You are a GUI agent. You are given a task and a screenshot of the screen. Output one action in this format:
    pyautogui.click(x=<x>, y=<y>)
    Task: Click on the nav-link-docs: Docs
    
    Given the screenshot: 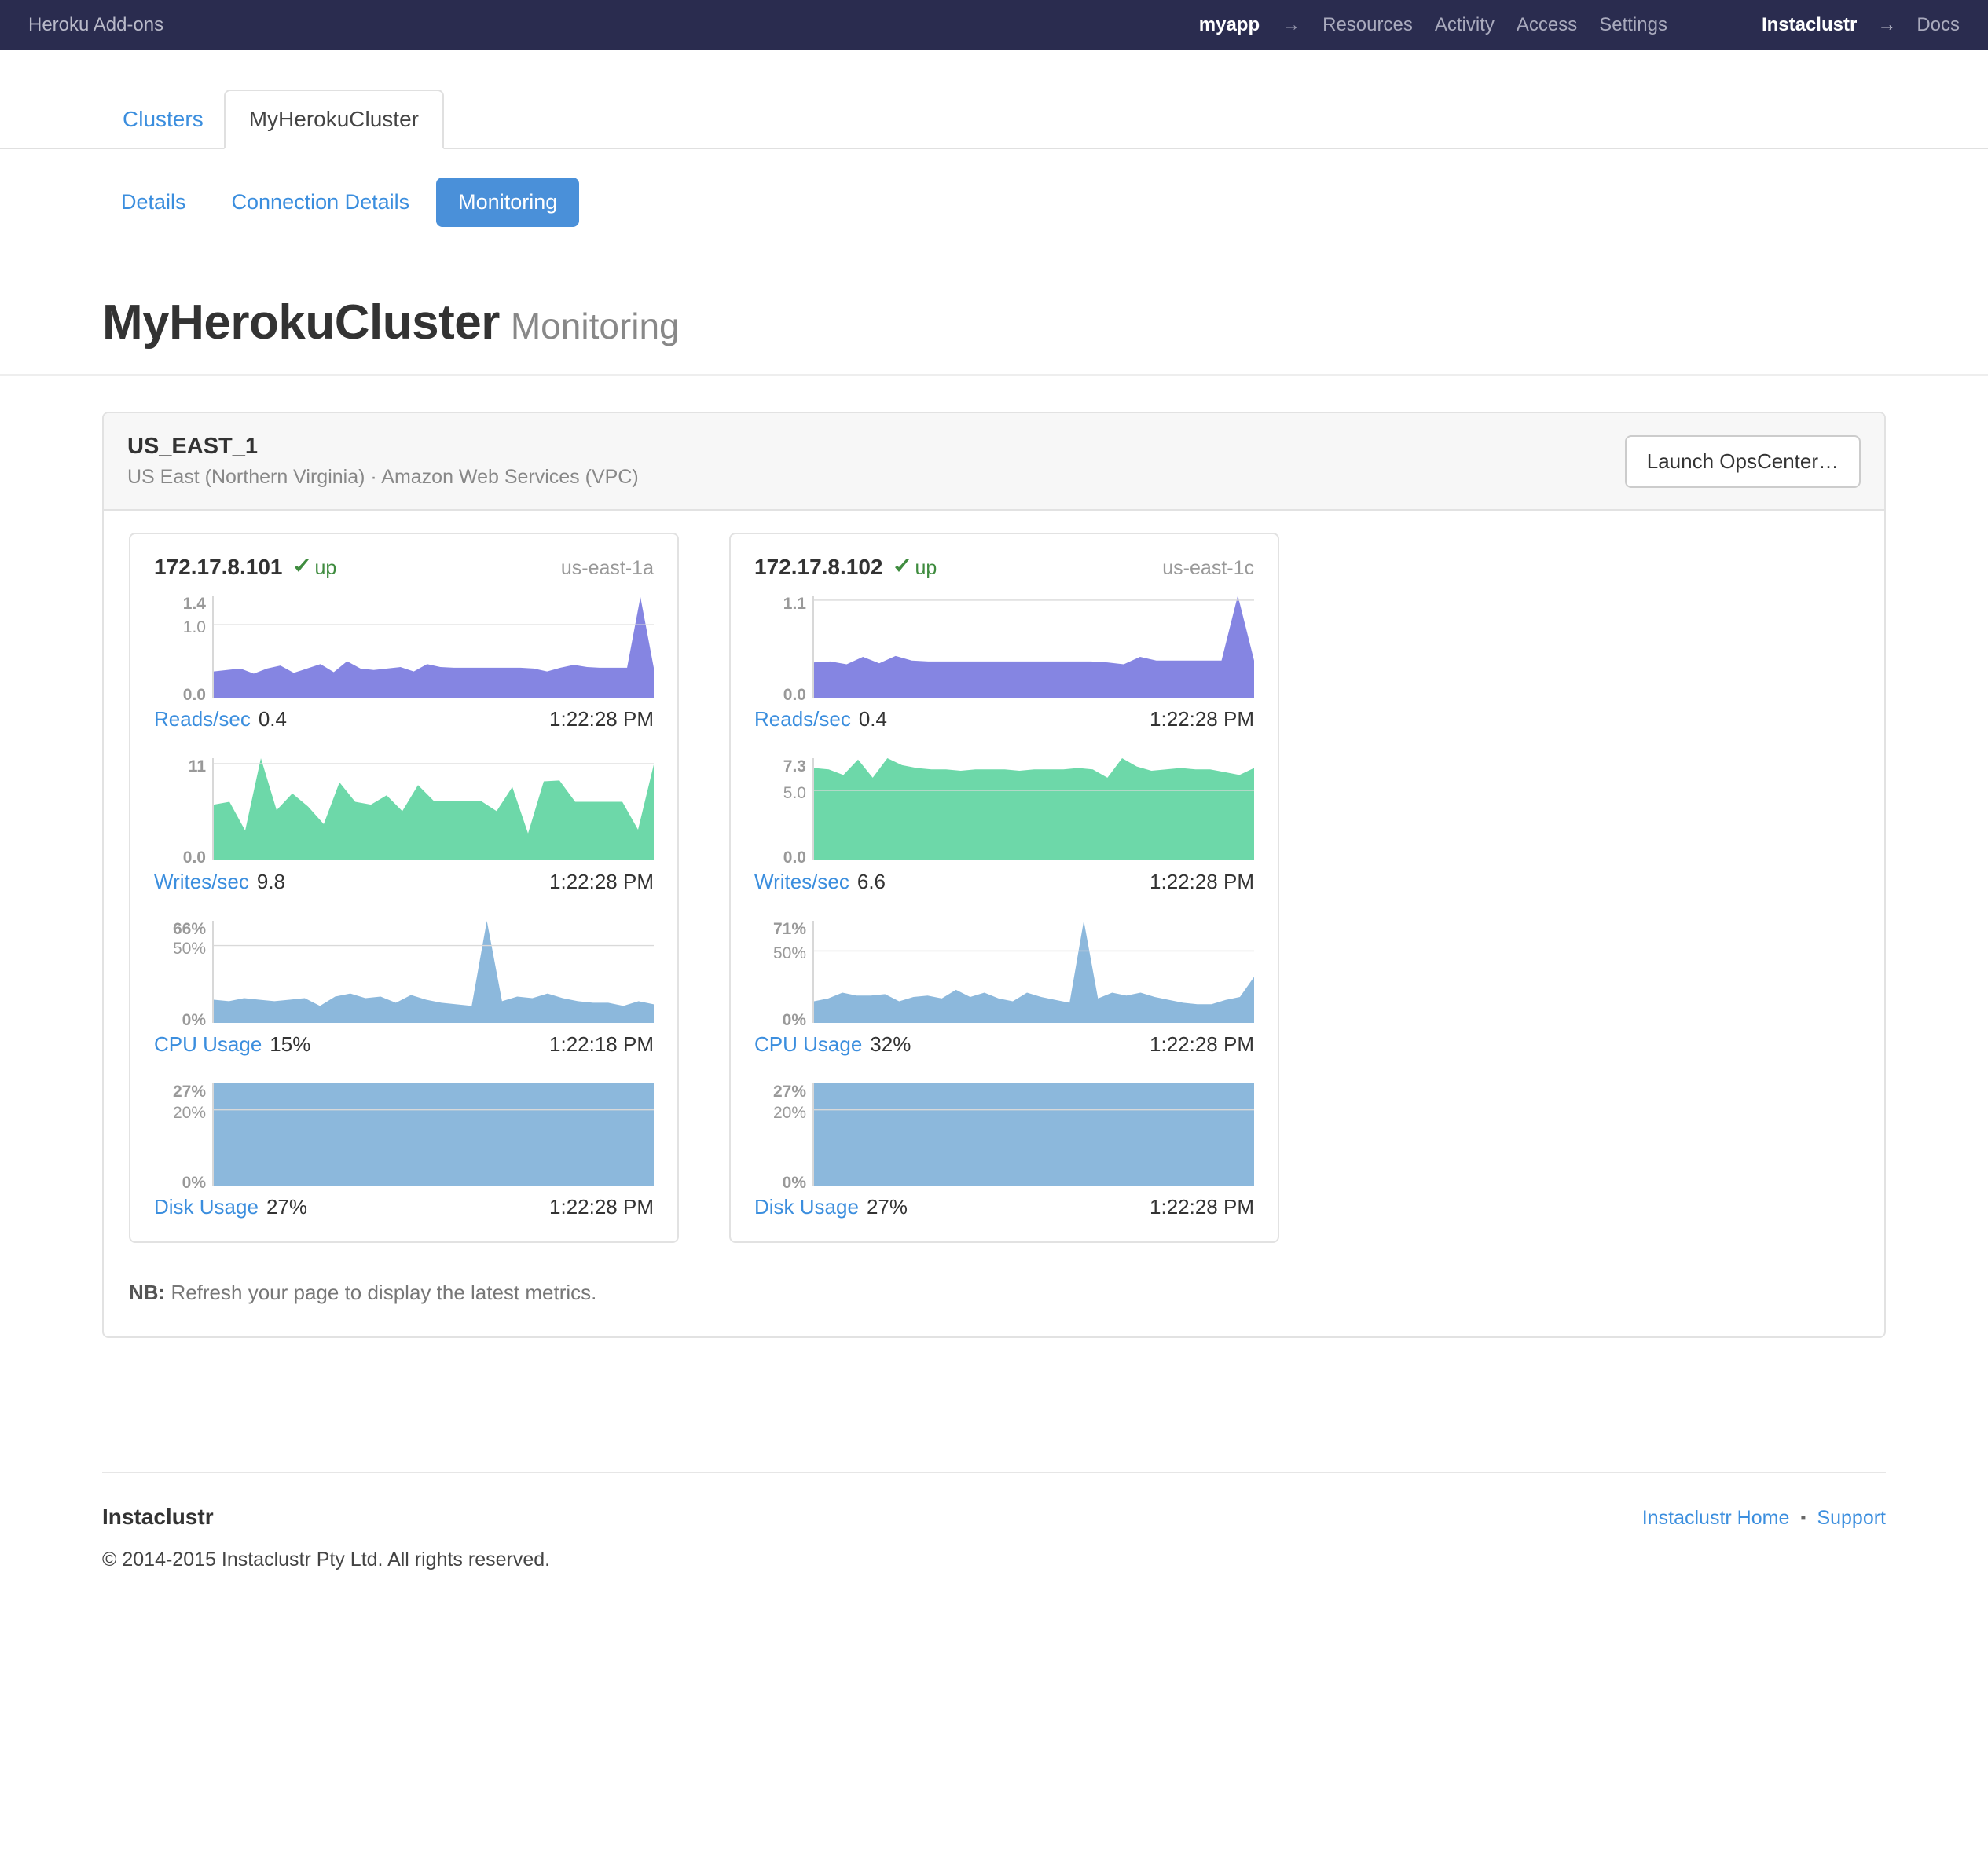 What is the action you would take?
    pyautogui.click(x=1938, y=25)
    